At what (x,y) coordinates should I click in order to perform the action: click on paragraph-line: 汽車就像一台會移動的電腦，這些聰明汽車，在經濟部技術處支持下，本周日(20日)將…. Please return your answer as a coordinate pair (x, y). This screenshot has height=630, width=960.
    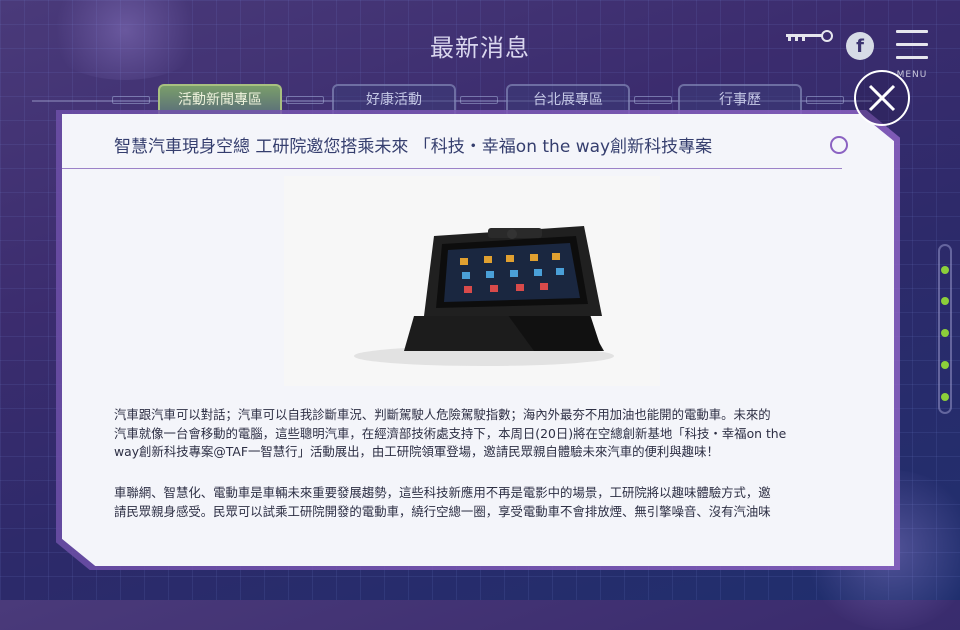
    Looking at the image, I should click on (450, 433).